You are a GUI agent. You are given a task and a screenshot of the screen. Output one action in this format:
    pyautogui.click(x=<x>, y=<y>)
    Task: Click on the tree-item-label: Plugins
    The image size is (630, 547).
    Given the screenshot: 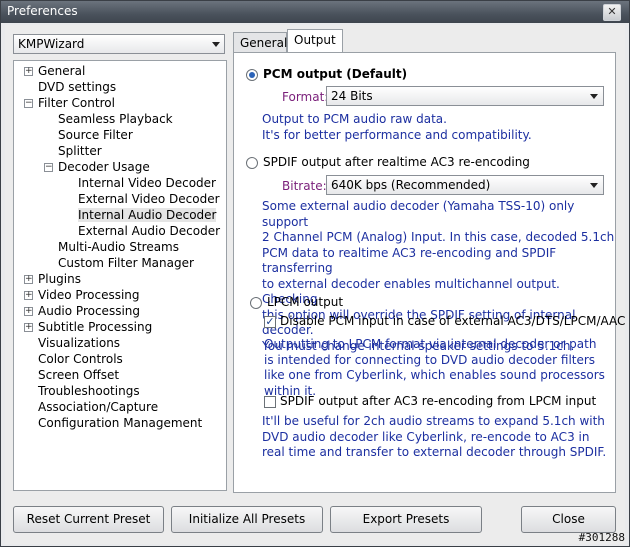 What is the action you would take?
    pyautogui.click(x=59, y=279)
    